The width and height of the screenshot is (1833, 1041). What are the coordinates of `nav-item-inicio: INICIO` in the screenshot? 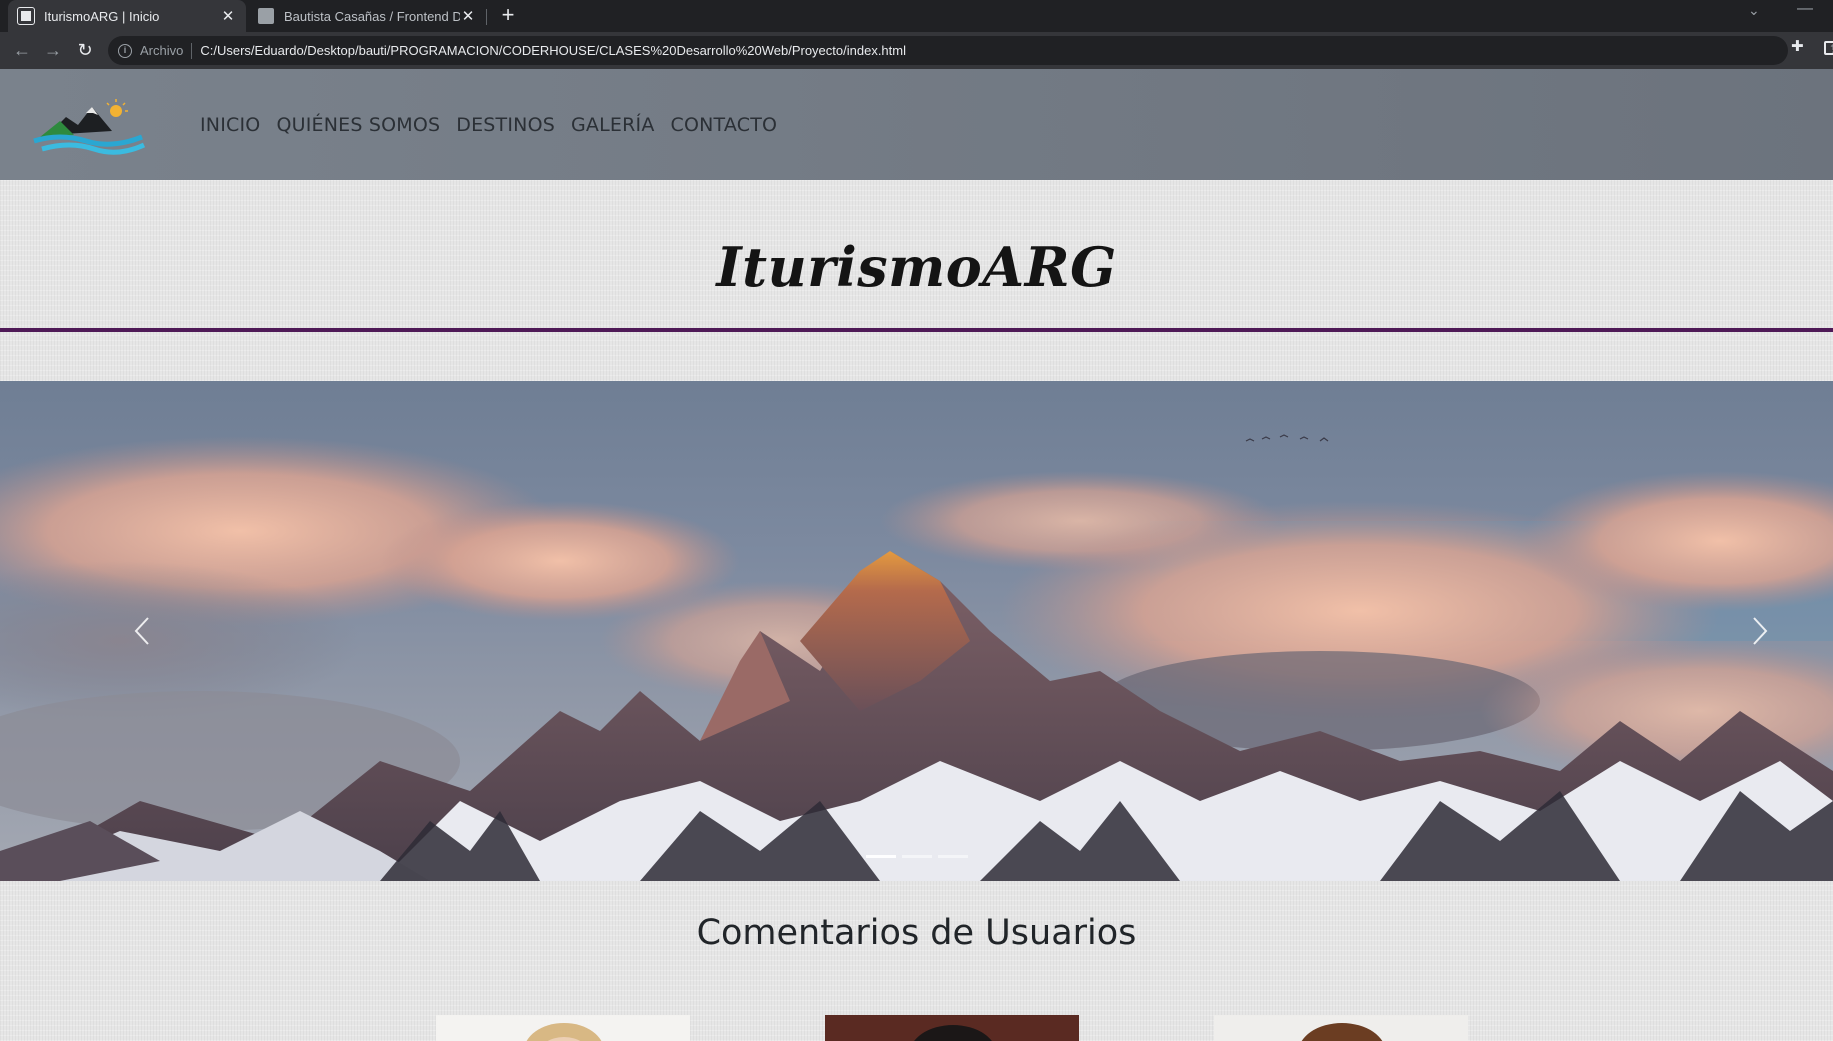 It's located at (230, 125).